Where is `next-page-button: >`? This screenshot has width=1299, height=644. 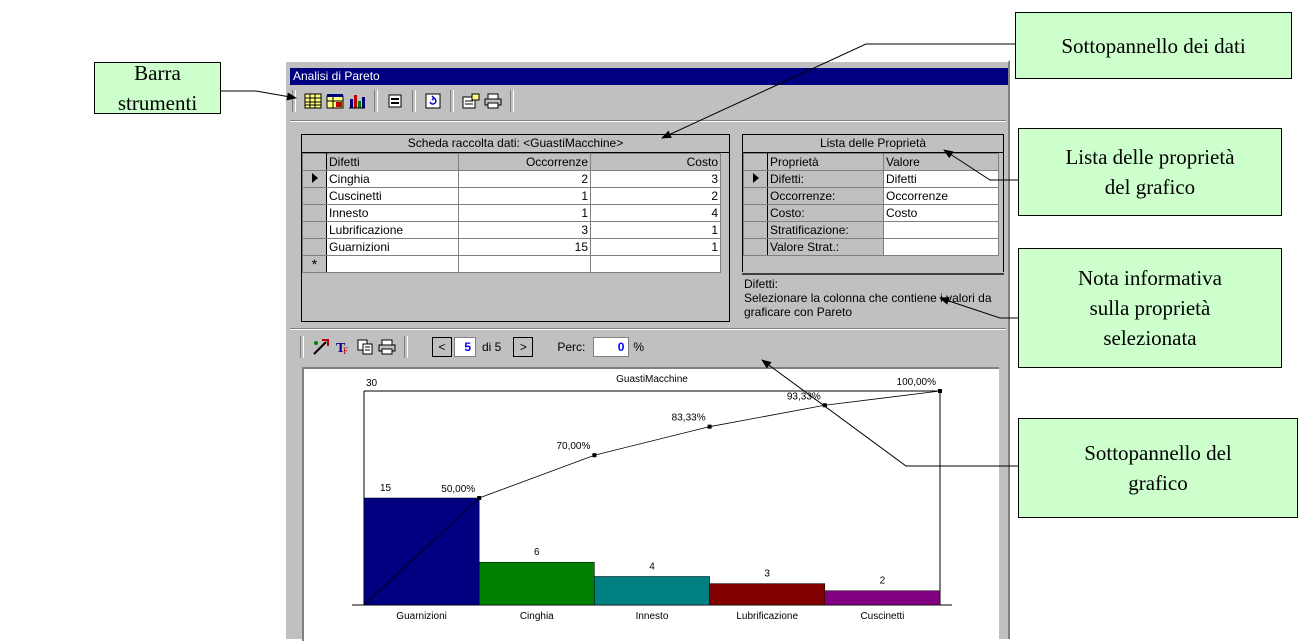
next-page-button: > is located at coordinates (523, 347).